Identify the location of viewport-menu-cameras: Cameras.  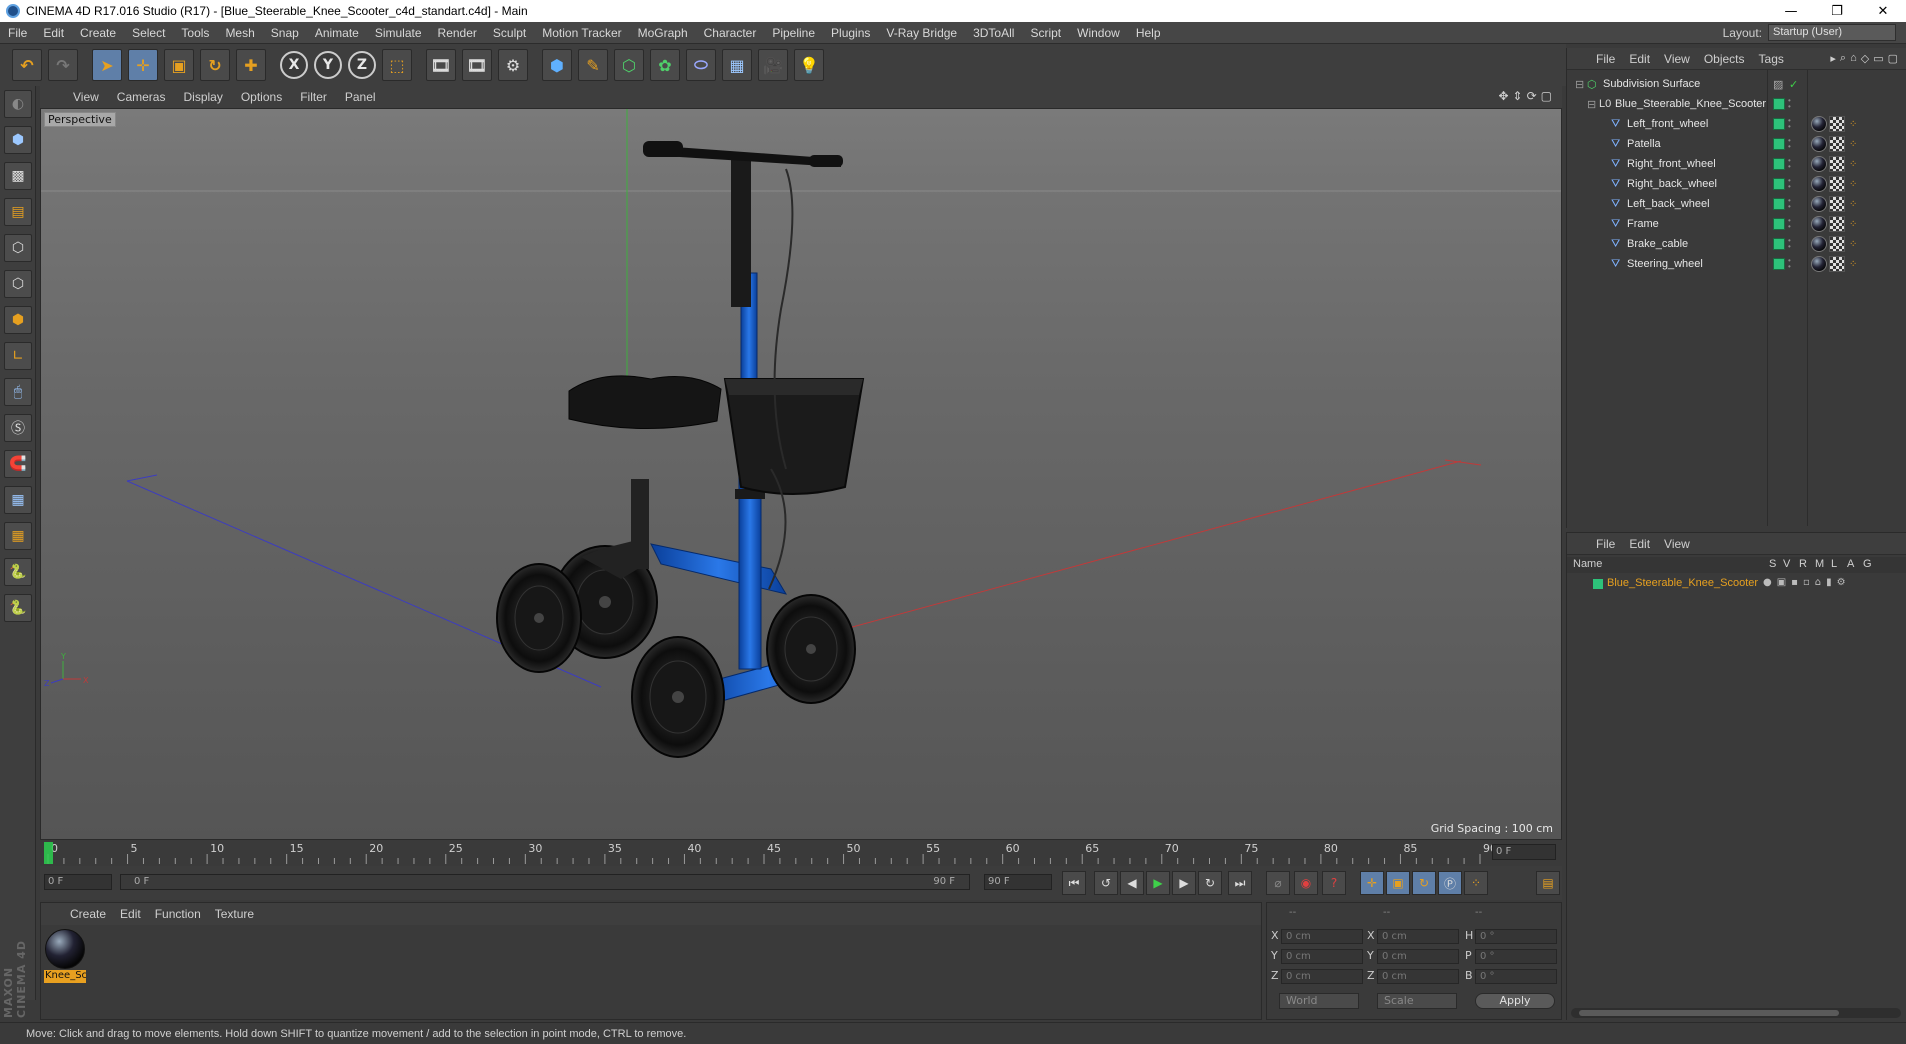
(141, 97).